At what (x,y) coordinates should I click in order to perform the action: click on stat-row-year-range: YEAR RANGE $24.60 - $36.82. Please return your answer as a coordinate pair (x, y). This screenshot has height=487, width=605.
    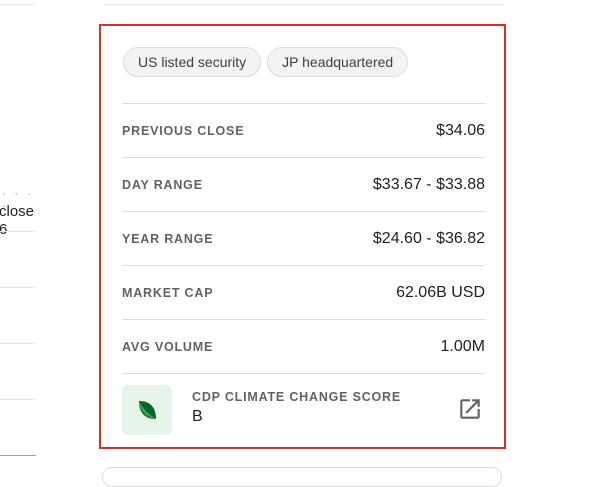
    Looking at the image, I should click on (303, 238).